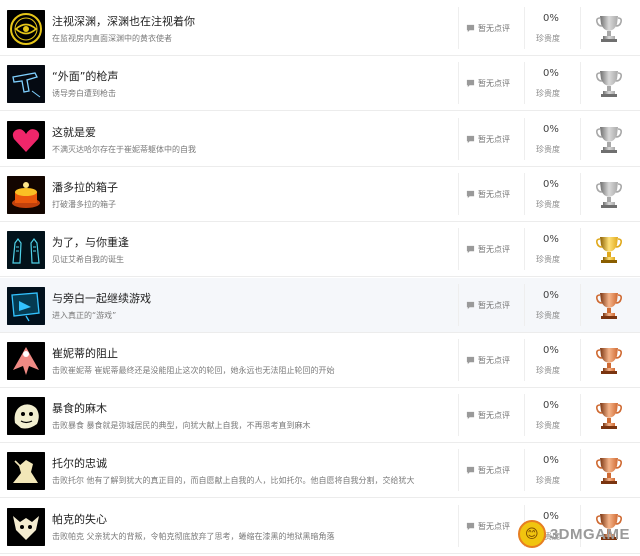 The image size is (640, 556). I want to click on achievement-title: 潘多拉的箱子, so click(85, 187).